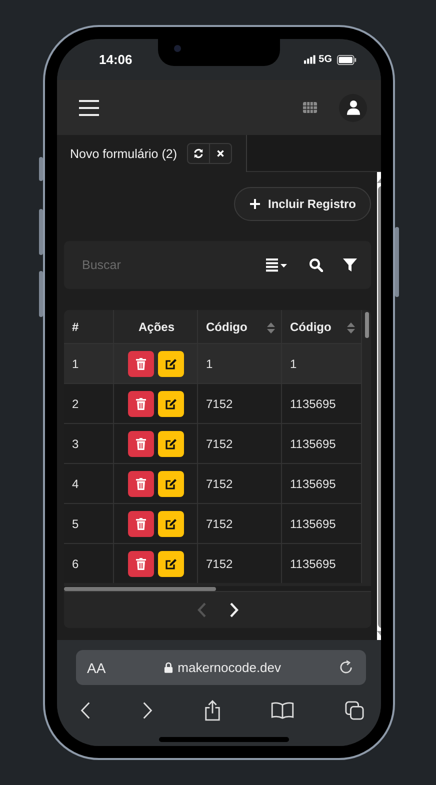 This screenshot has height=785, width=436. I want to click on form-tab: Novo formulário (2), so click(152, 153).